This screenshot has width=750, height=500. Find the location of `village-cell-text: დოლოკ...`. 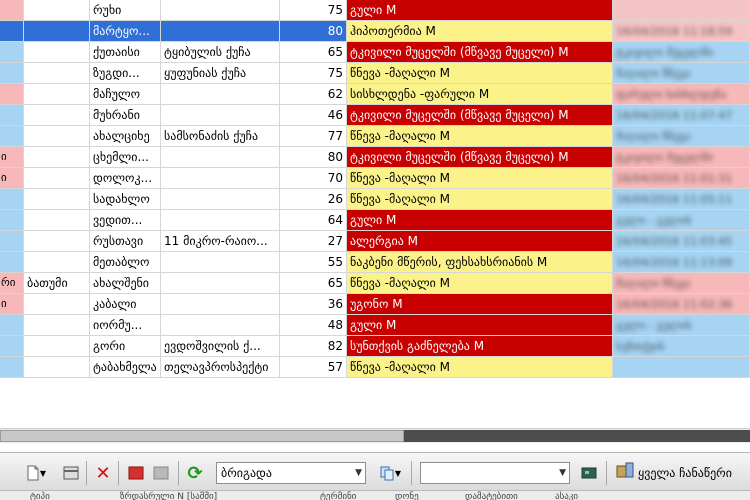

village-cell-text: დოლოკ... is located at coordinates (123, 178).